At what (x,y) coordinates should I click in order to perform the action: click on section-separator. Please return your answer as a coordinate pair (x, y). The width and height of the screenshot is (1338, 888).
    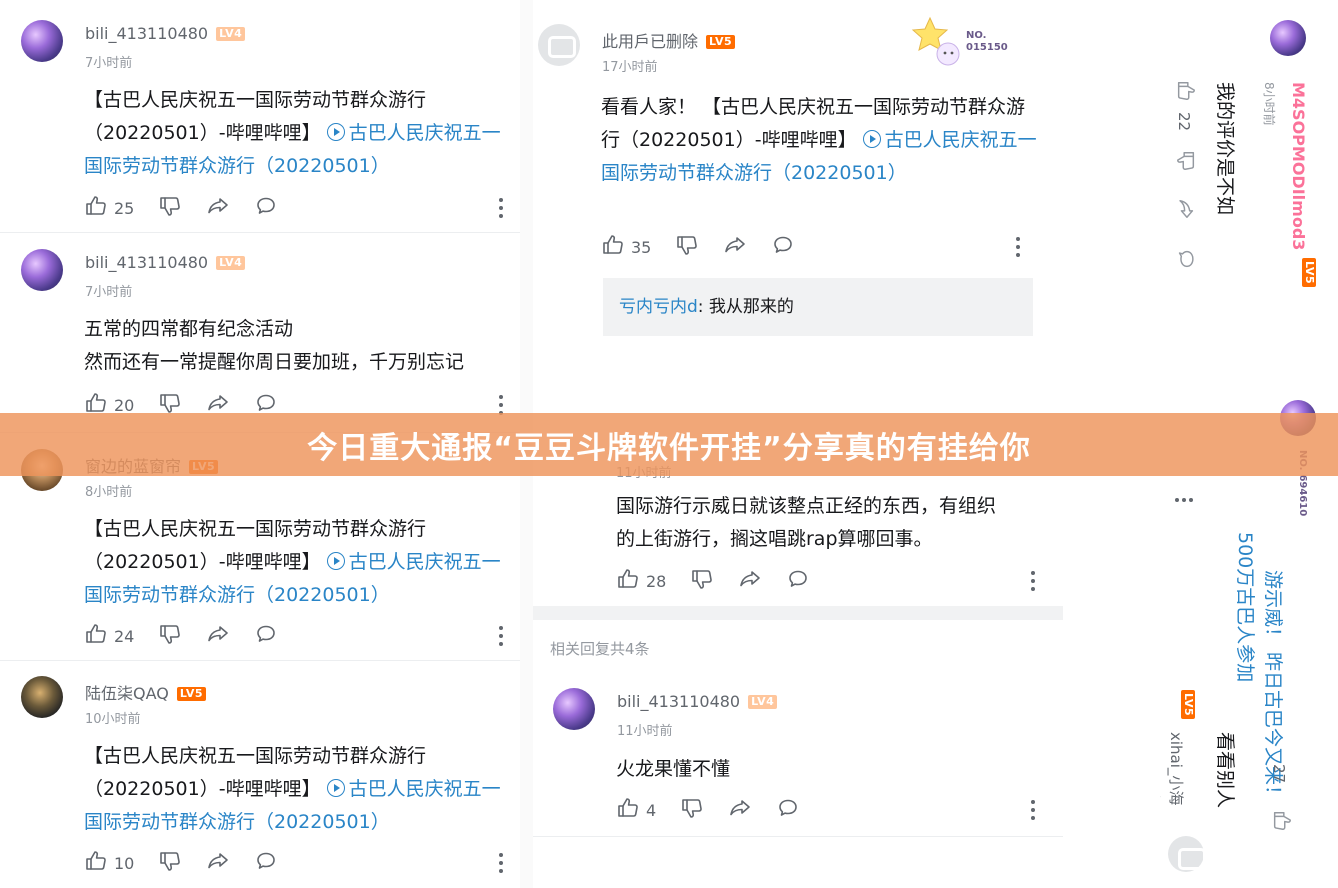
    Looking at the image, I should click on (798, 613).